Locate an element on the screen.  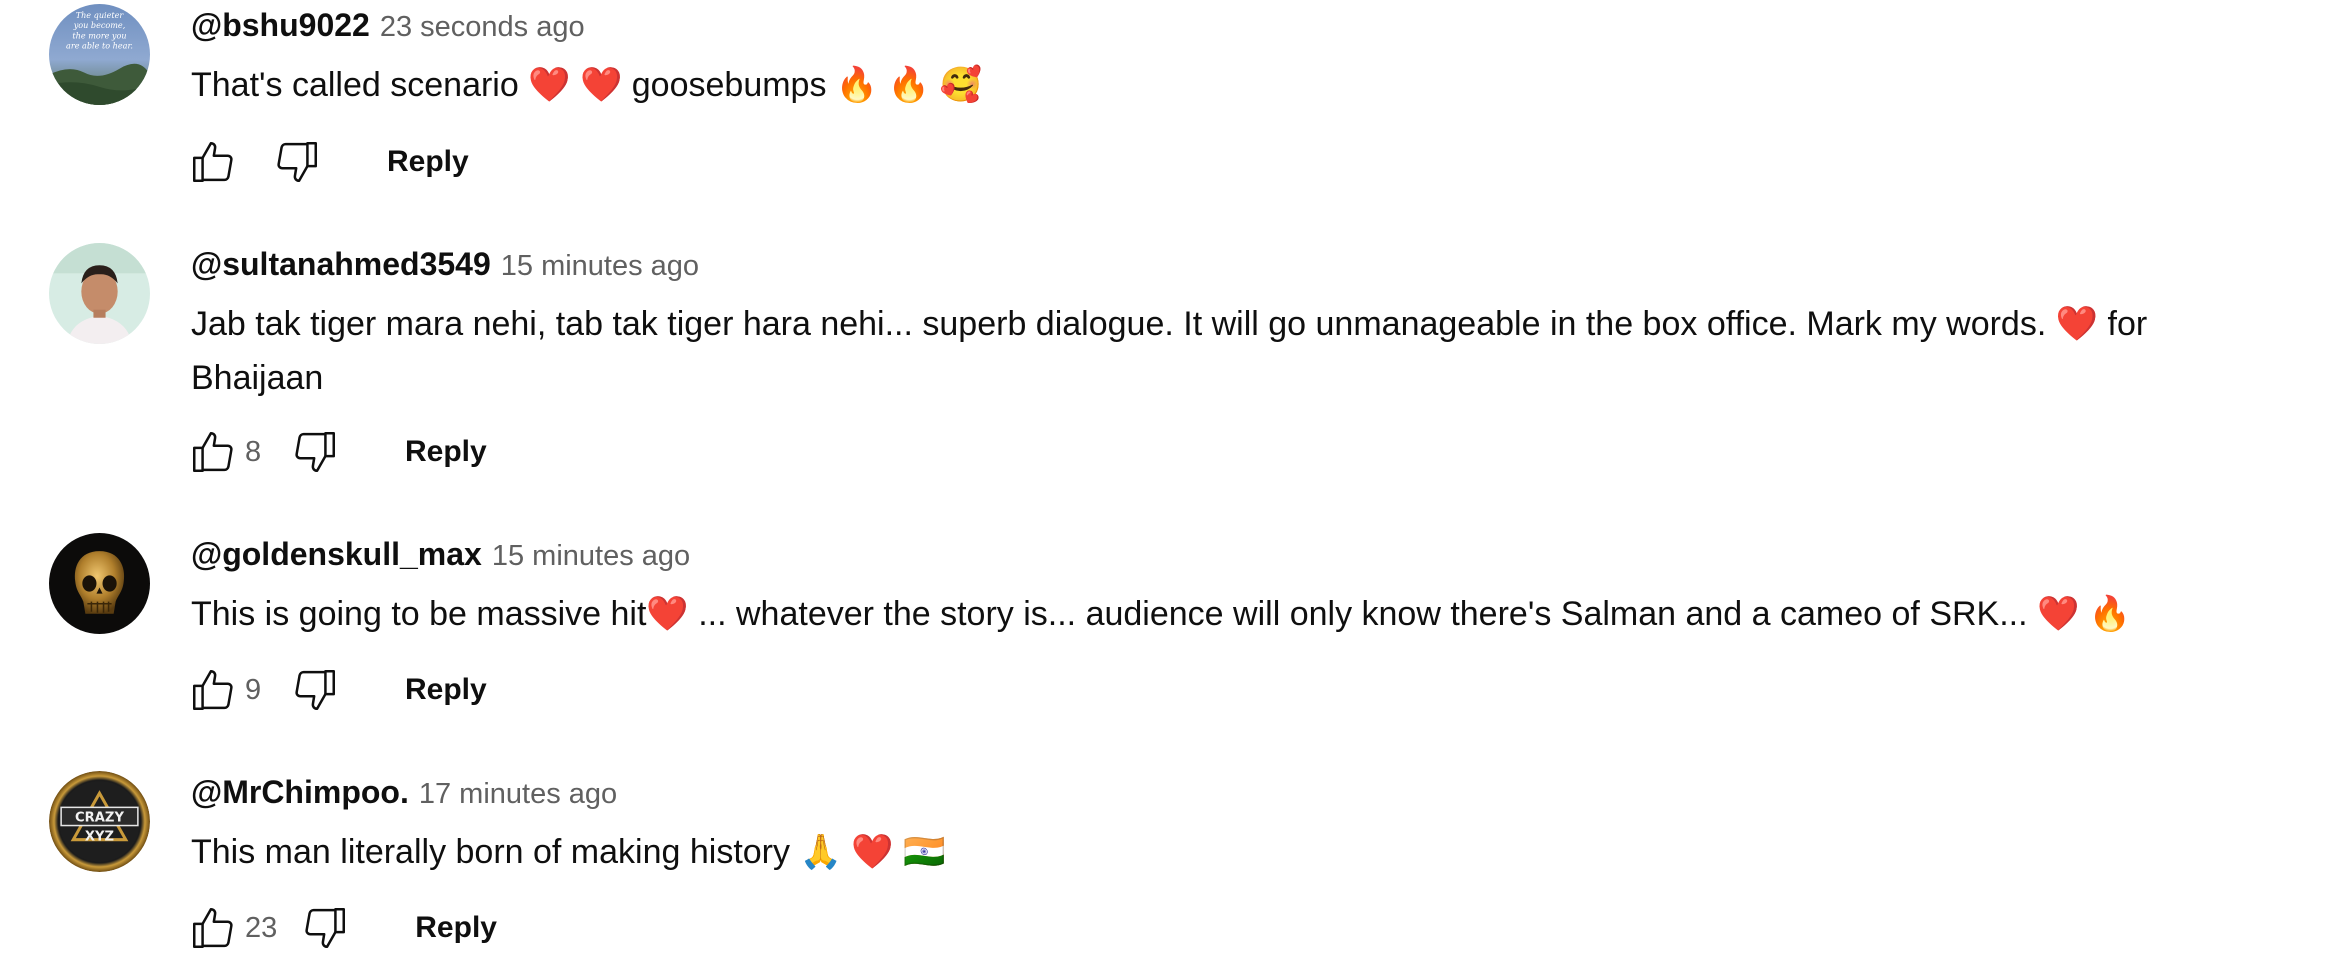
author-name: @goldenskull_max is located at coordinates (336, 554).